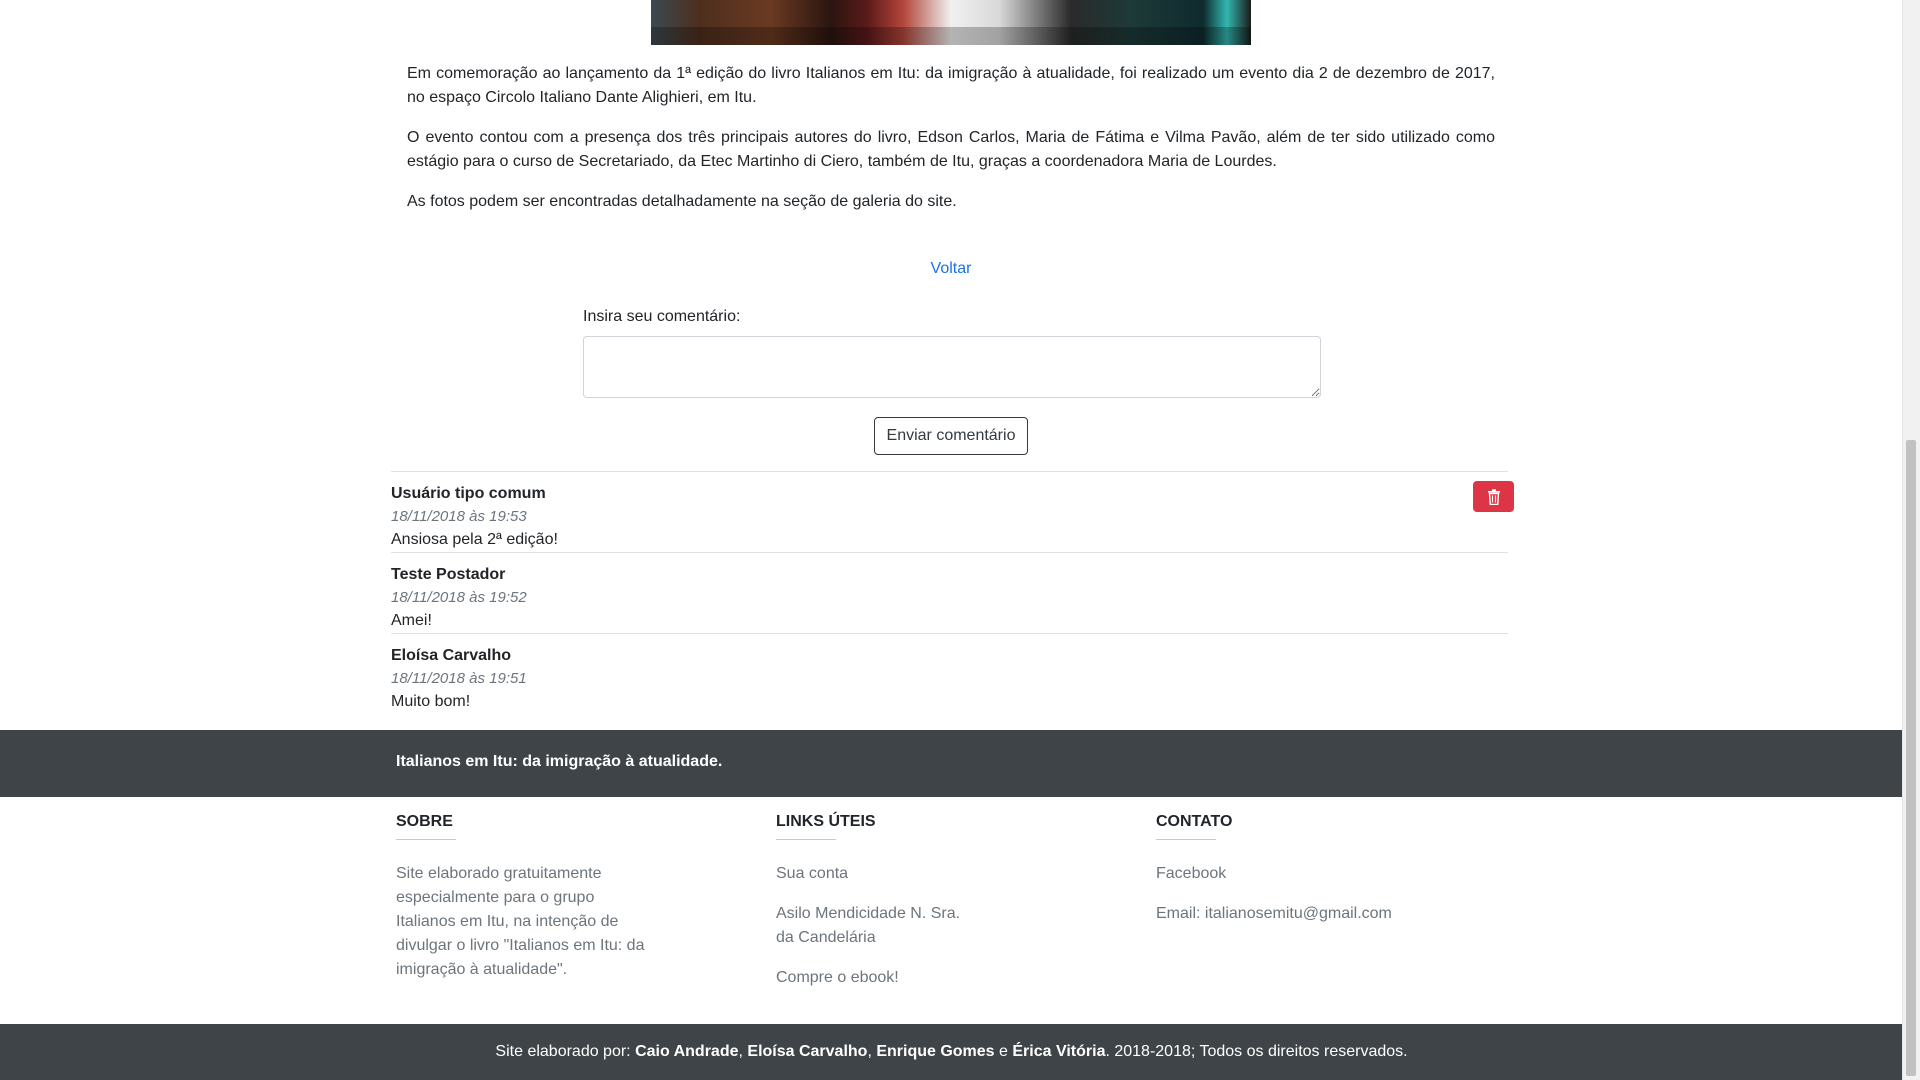 This screenshot has height=1080, width=1920. Describe the element at coordinates (951, 22) in the screenshot. I see `article-photo` at that location.